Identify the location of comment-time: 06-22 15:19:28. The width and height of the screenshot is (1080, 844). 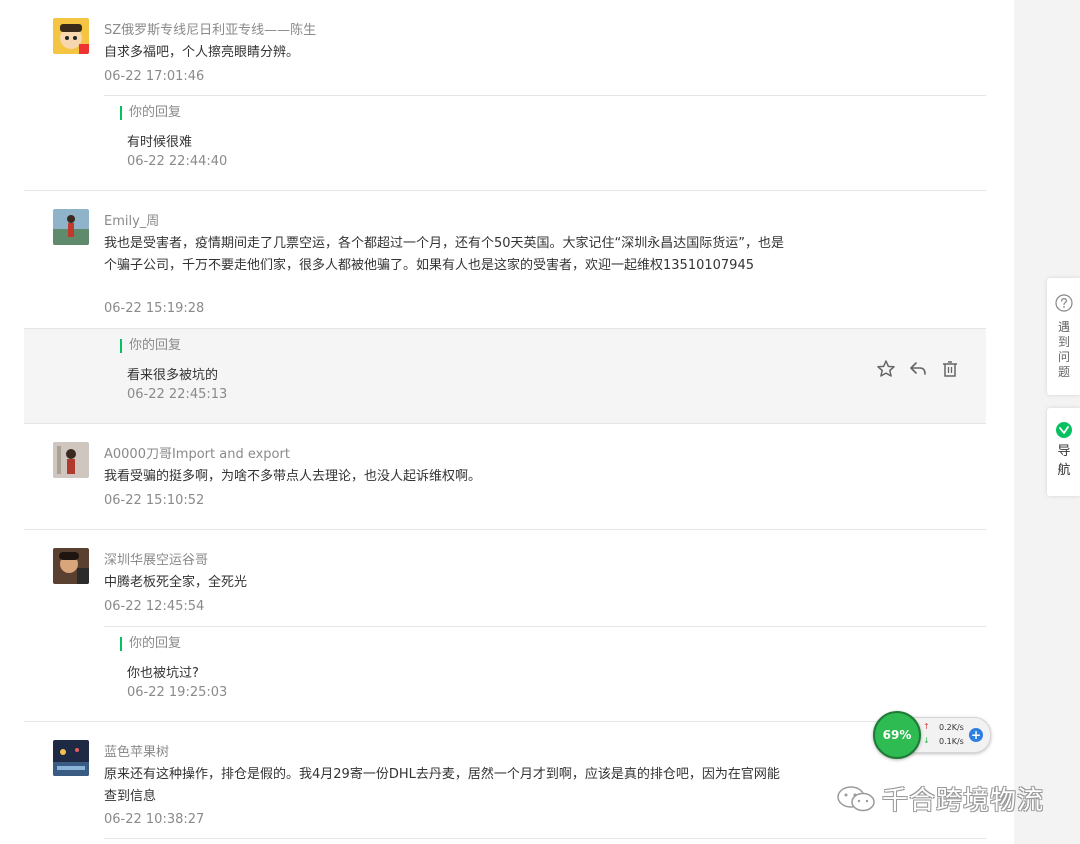
(154, 308).